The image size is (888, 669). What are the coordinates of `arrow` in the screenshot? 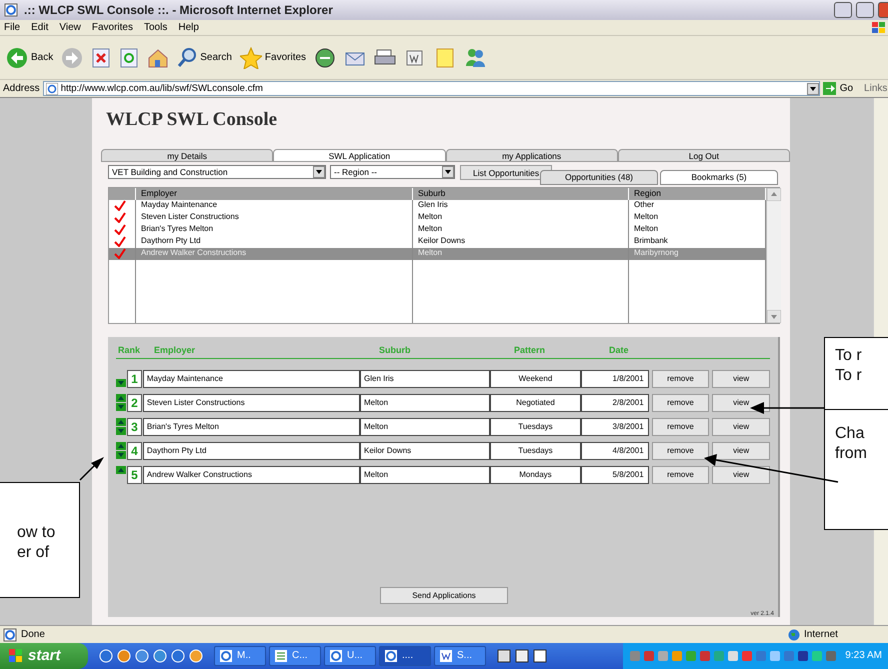 It's located at (91, 469).